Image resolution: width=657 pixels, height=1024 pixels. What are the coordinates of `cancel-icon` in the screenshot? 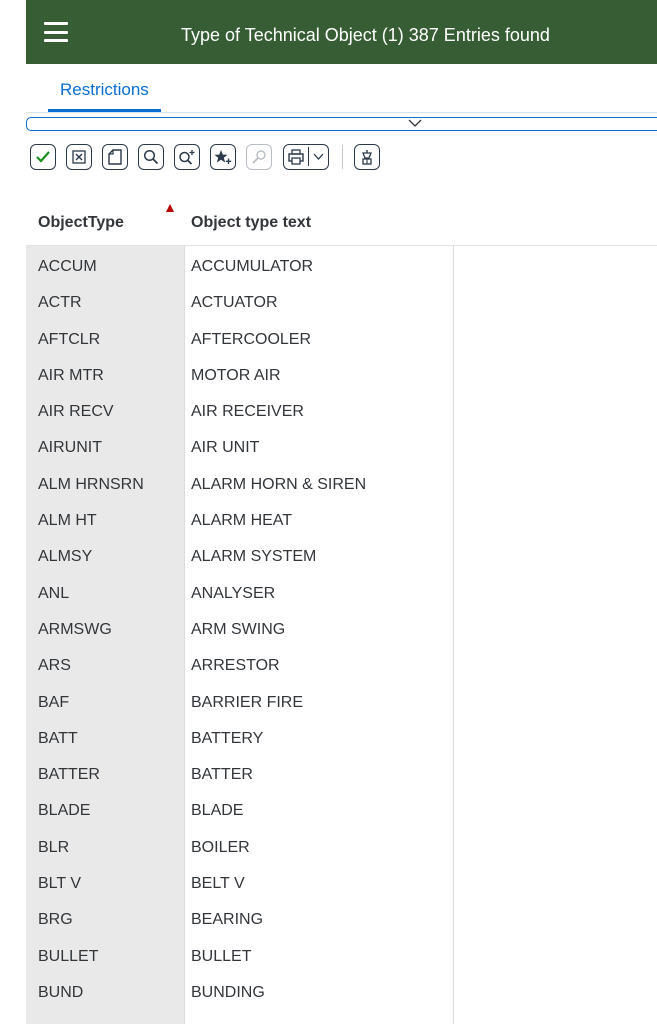 It's located at (79, 157).